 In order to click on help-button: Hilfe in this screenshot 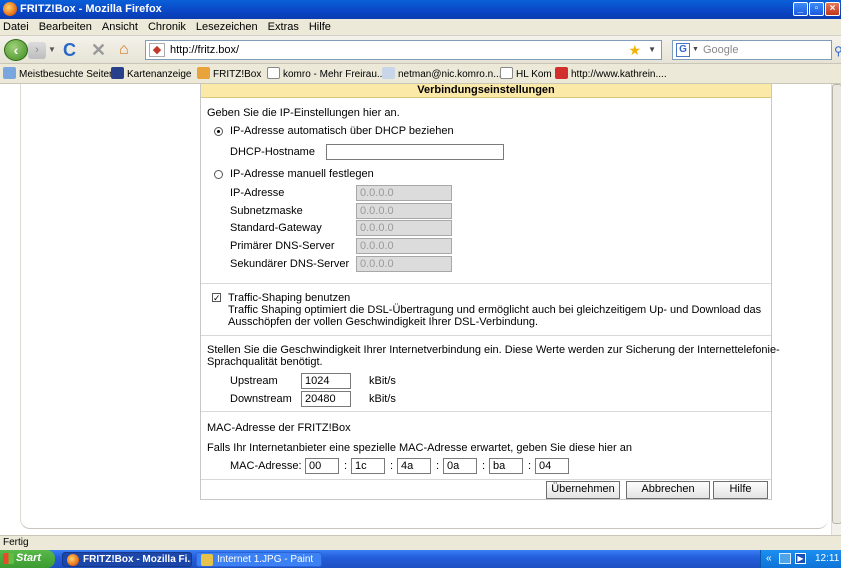, I will do `click(740, 490)`.